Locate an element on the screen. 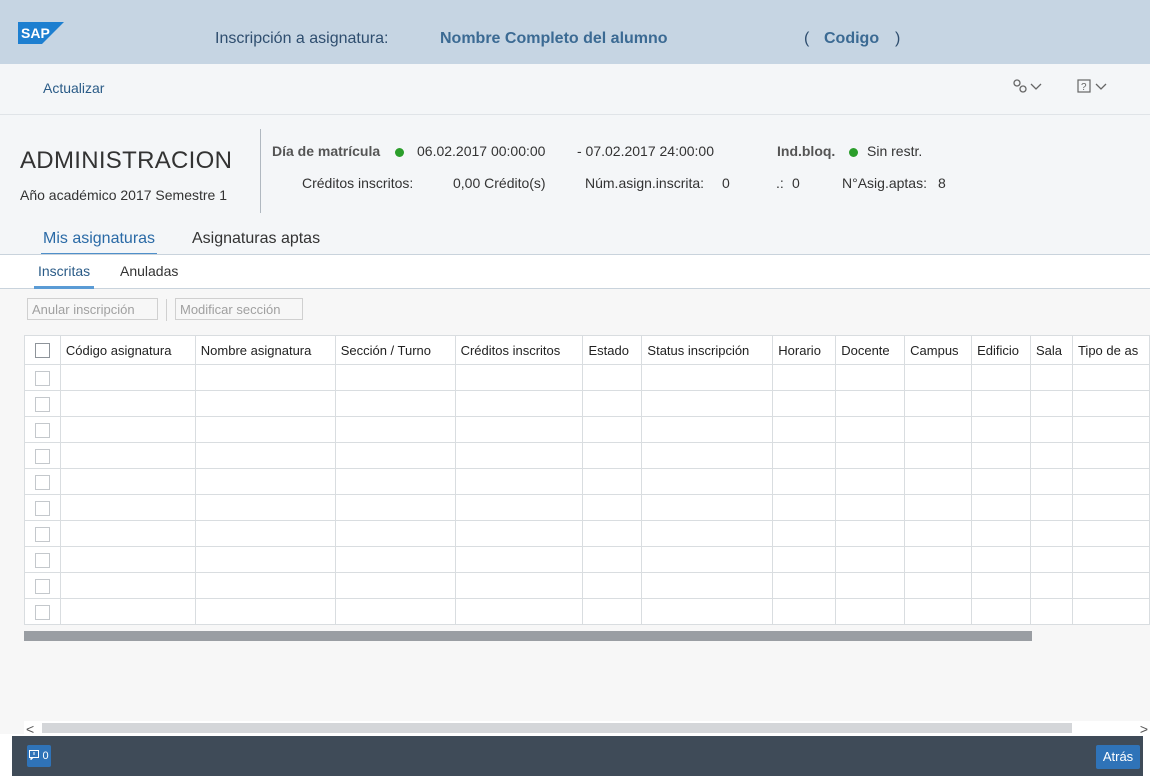 This screenshot has height=782, width=1150. help-menu-button: ? is located at coordinates (1095, 88).